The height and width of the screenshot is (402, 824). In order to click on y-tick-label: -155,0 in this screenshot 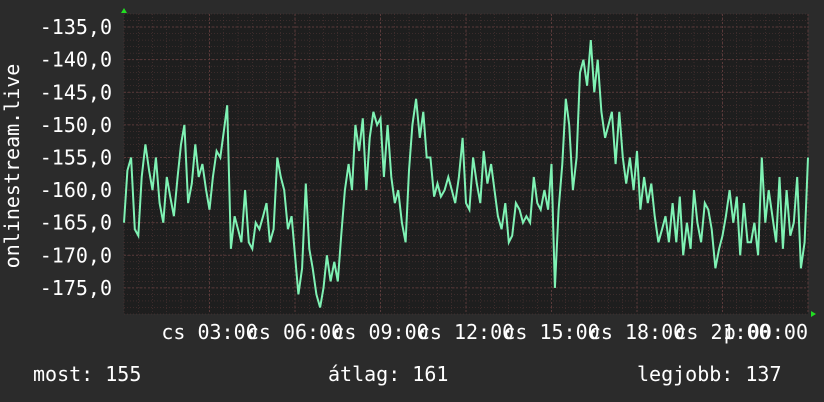, I will do `click(76, 157)`.